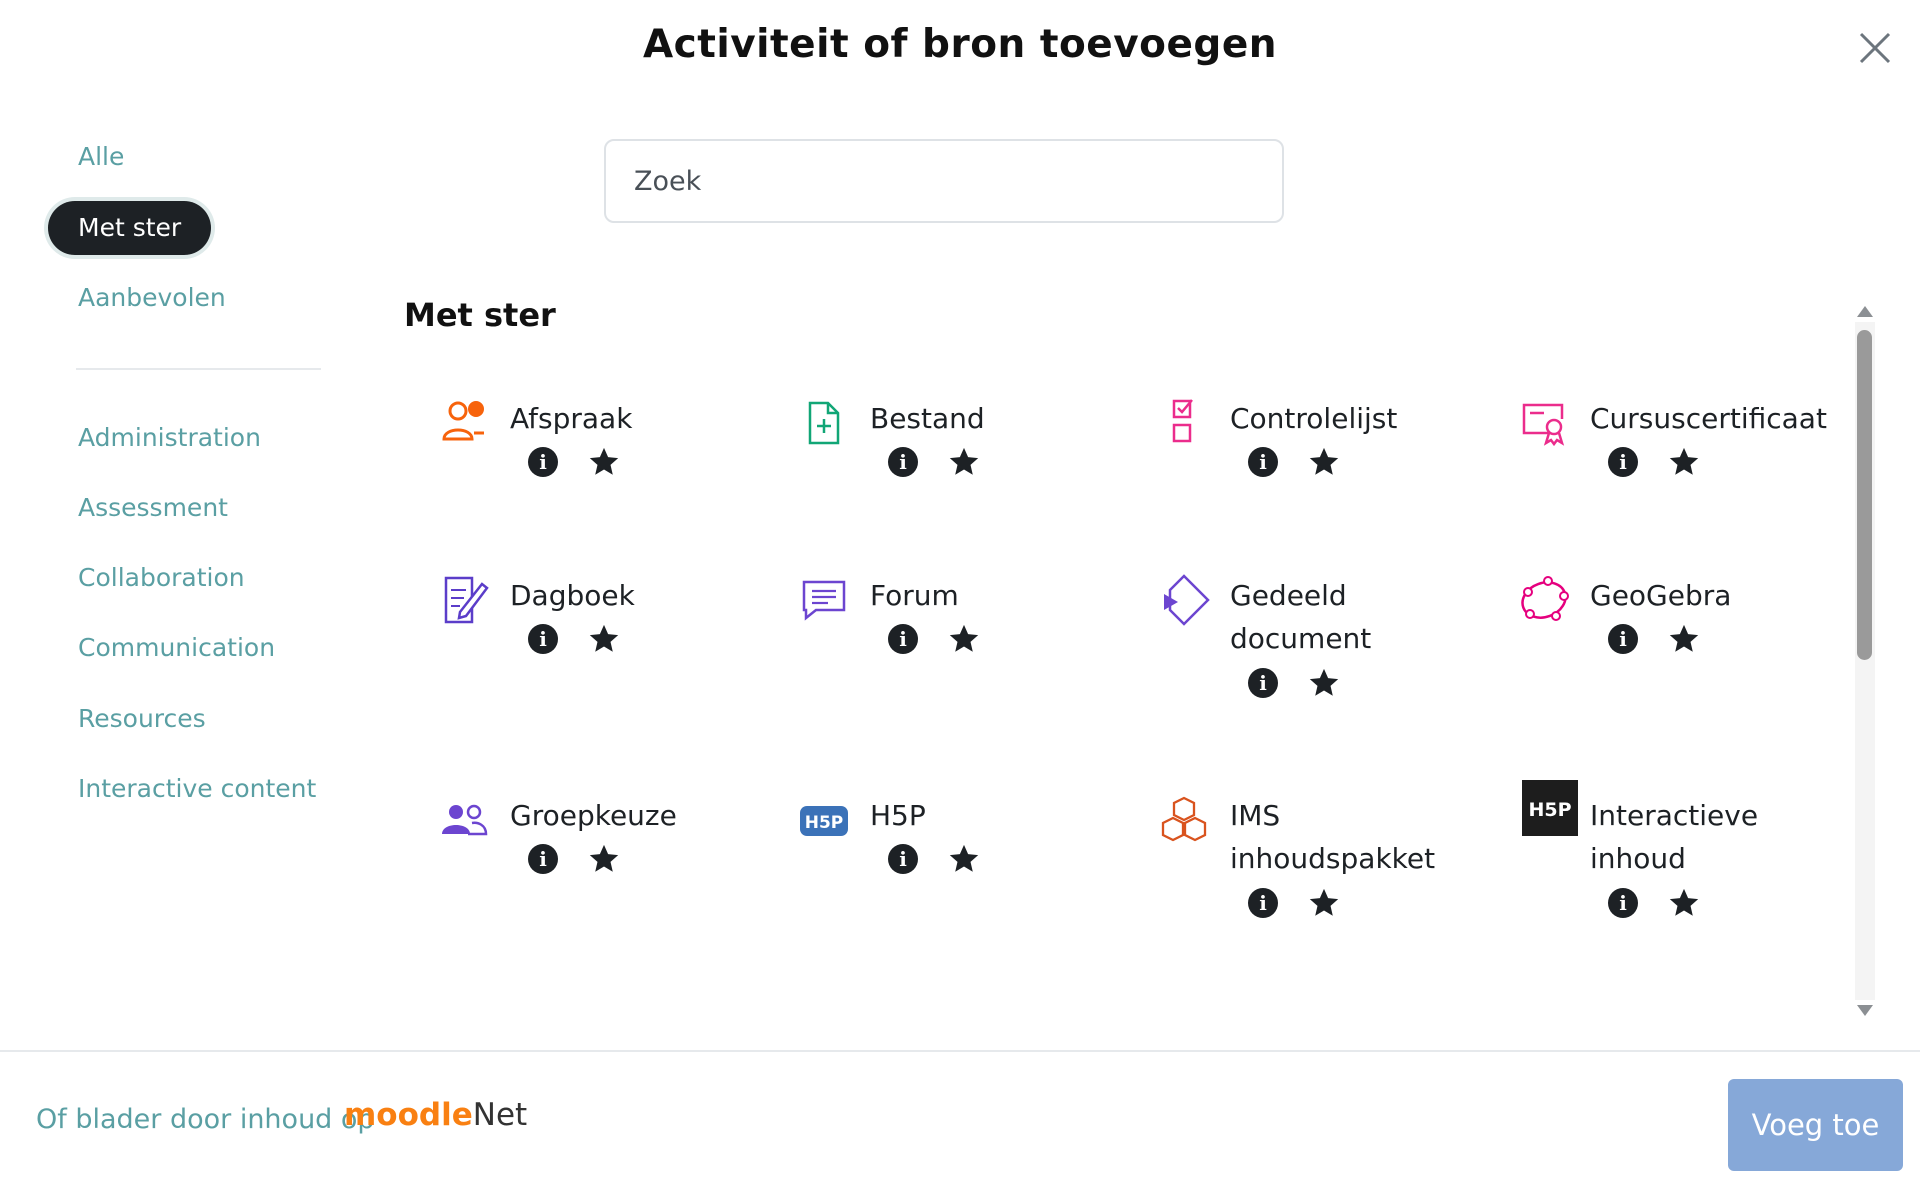 The image size is (1920, 1186). Describe the element at coordinates (1650, 887) in the screenshot. I see `activity-item: H5P Interactieve inhoud i` at that location.